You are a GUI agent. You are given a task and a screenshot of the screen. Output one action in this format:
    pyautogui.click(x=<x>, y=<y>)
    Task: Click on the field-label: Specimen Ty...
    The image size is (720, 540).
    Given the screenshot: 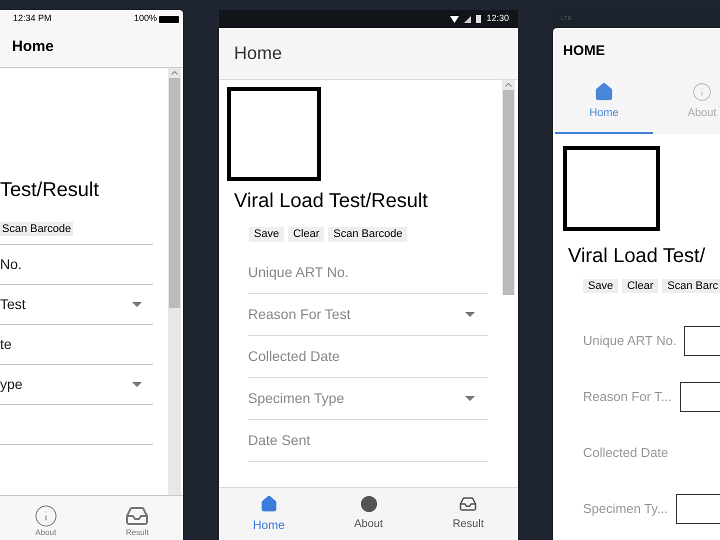 What is the action you would take?
    pyautogui.click(x=625, y=509)
    